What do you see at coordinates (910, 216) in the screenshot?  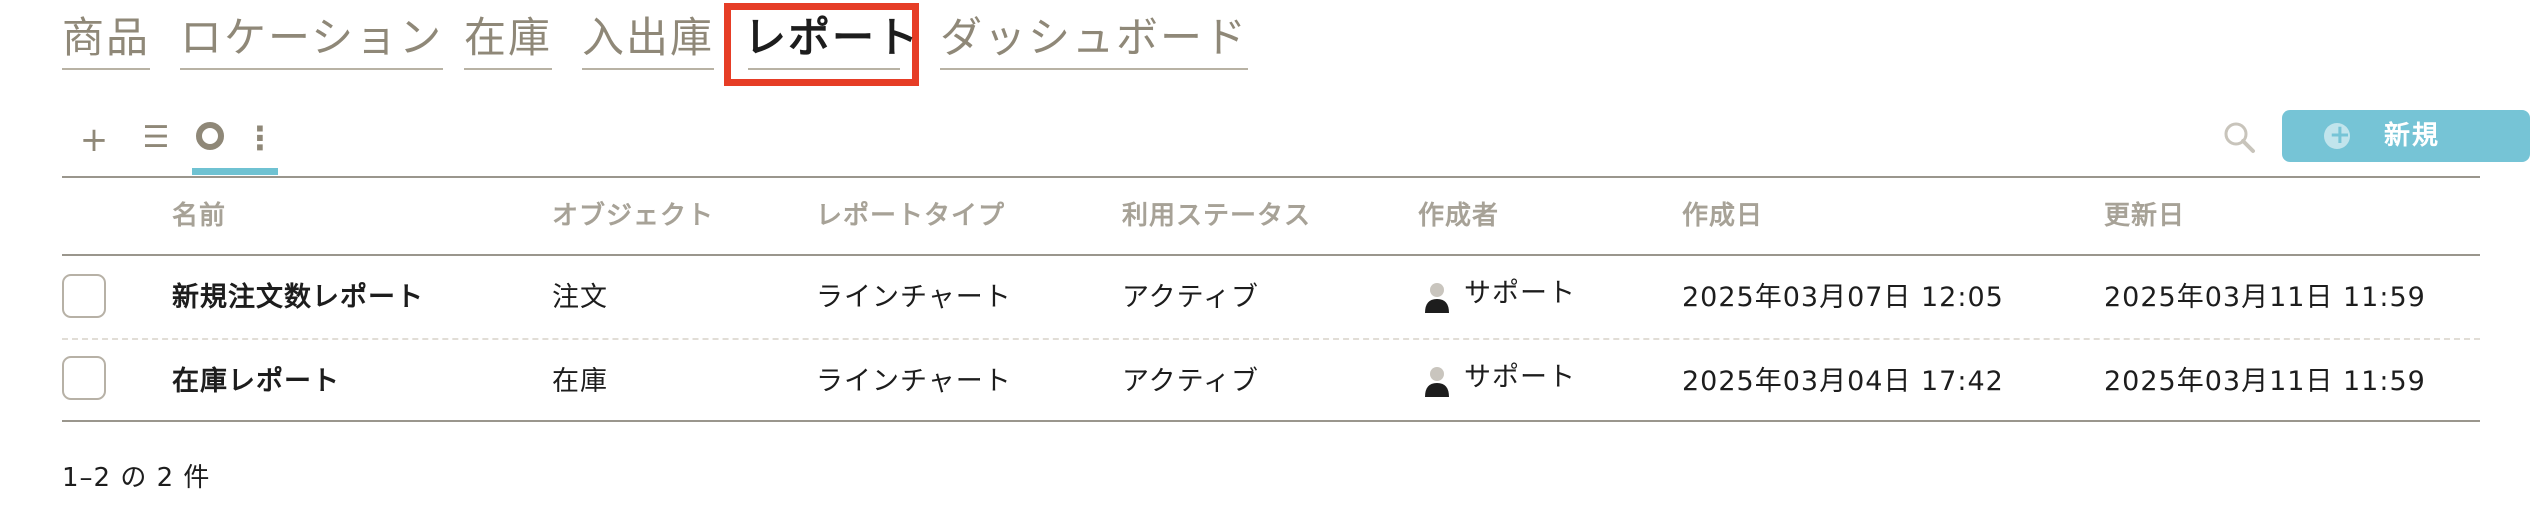 I see `column-header-report-type: レポートタイプ` at bounding box center [910, 216].